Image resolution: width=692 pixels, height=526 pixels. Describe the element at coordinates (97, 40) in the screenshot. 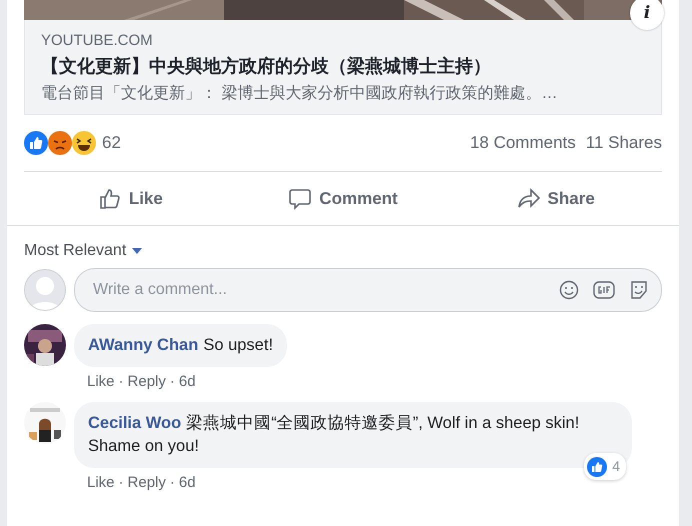

I see `link-domain: YOUTUBE.COM` at that location.